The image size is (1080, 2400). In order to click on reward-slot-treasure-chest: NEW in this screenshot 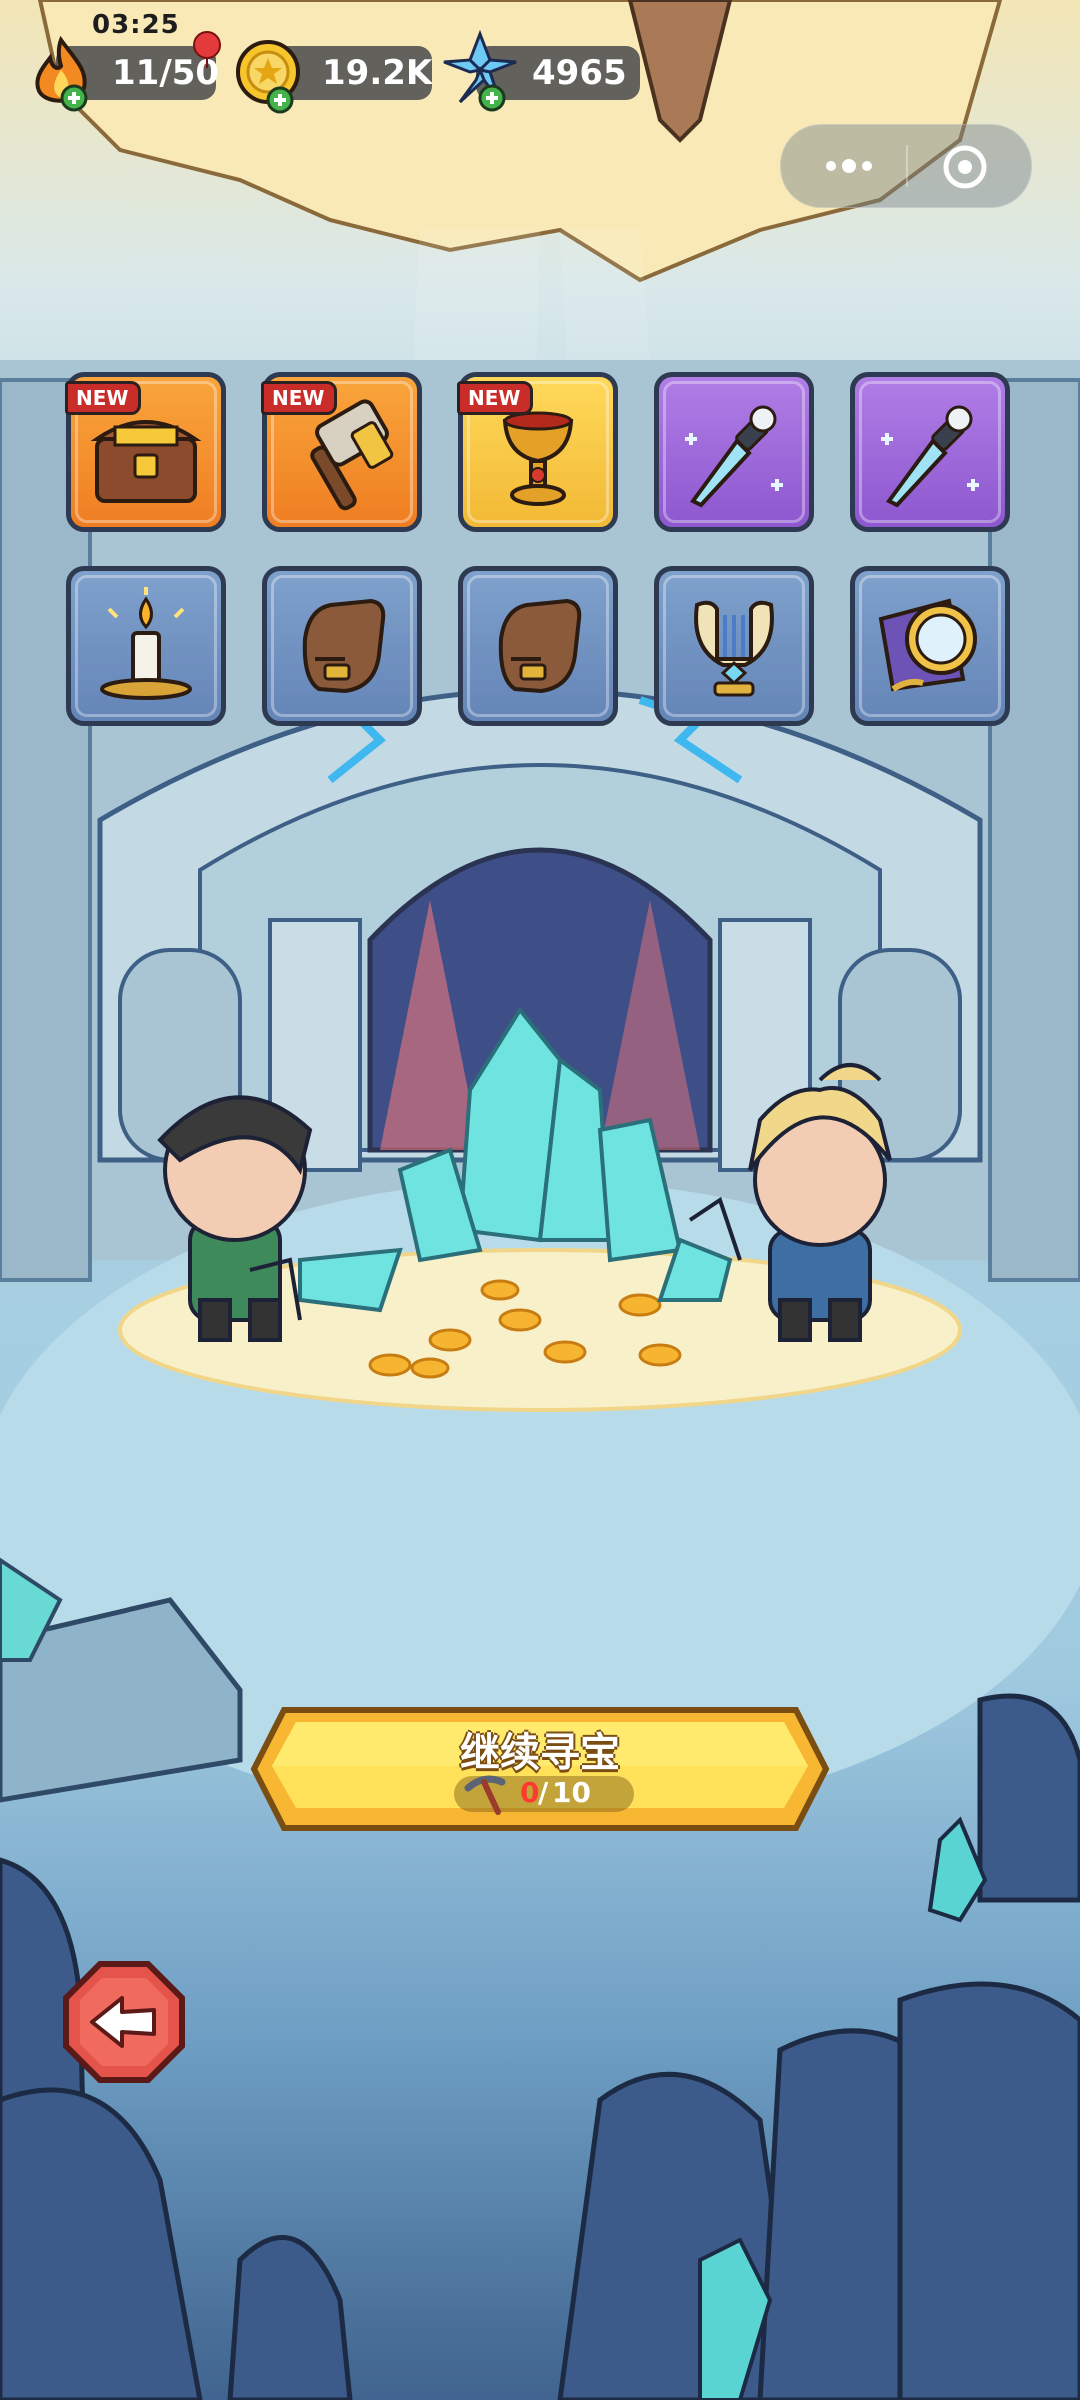, I will do `click(145, 452)`.